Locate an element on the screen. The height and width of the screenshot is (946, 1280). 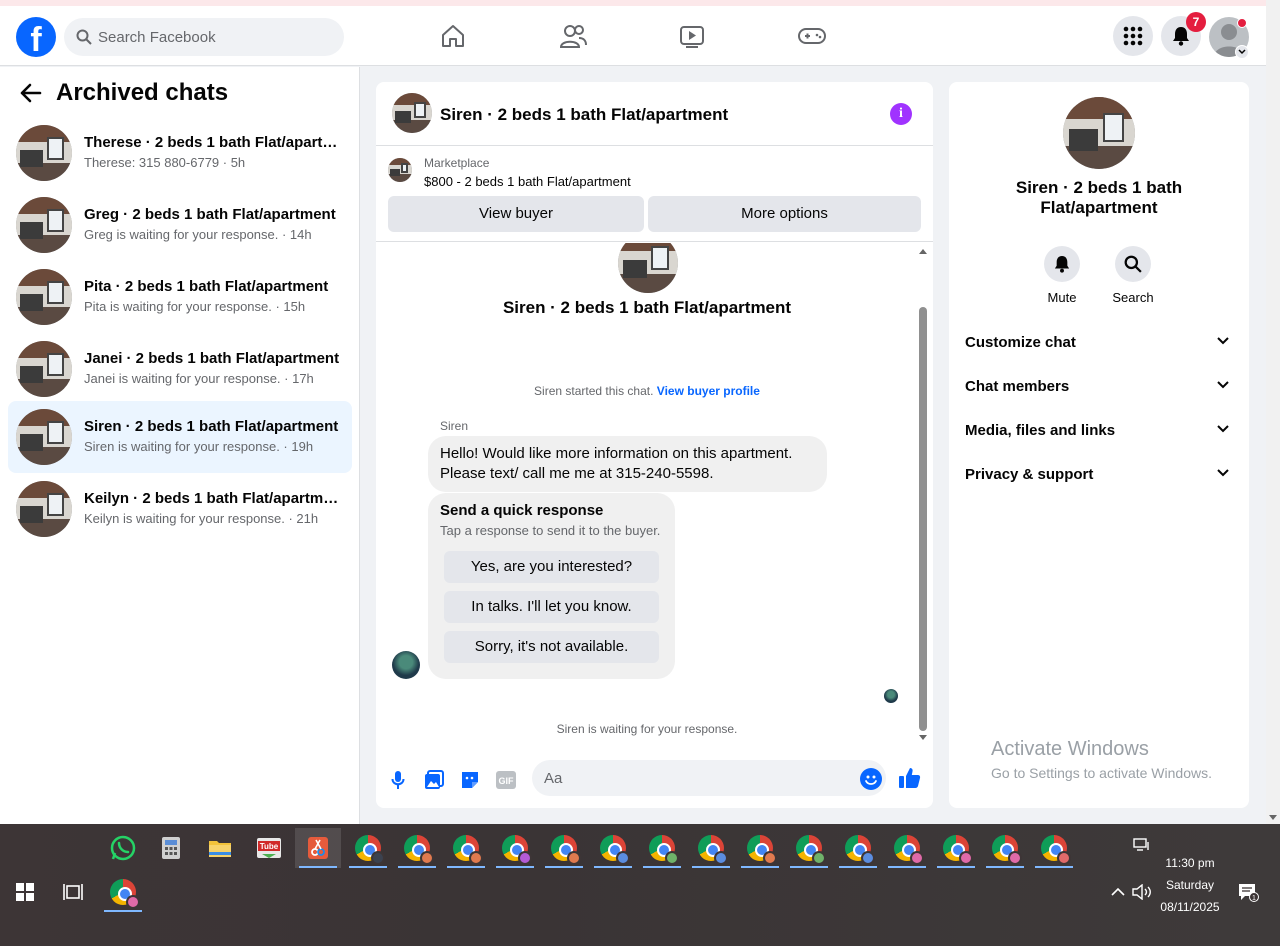
started-text: Siren started this chat. is located at coordinates (595, 391).